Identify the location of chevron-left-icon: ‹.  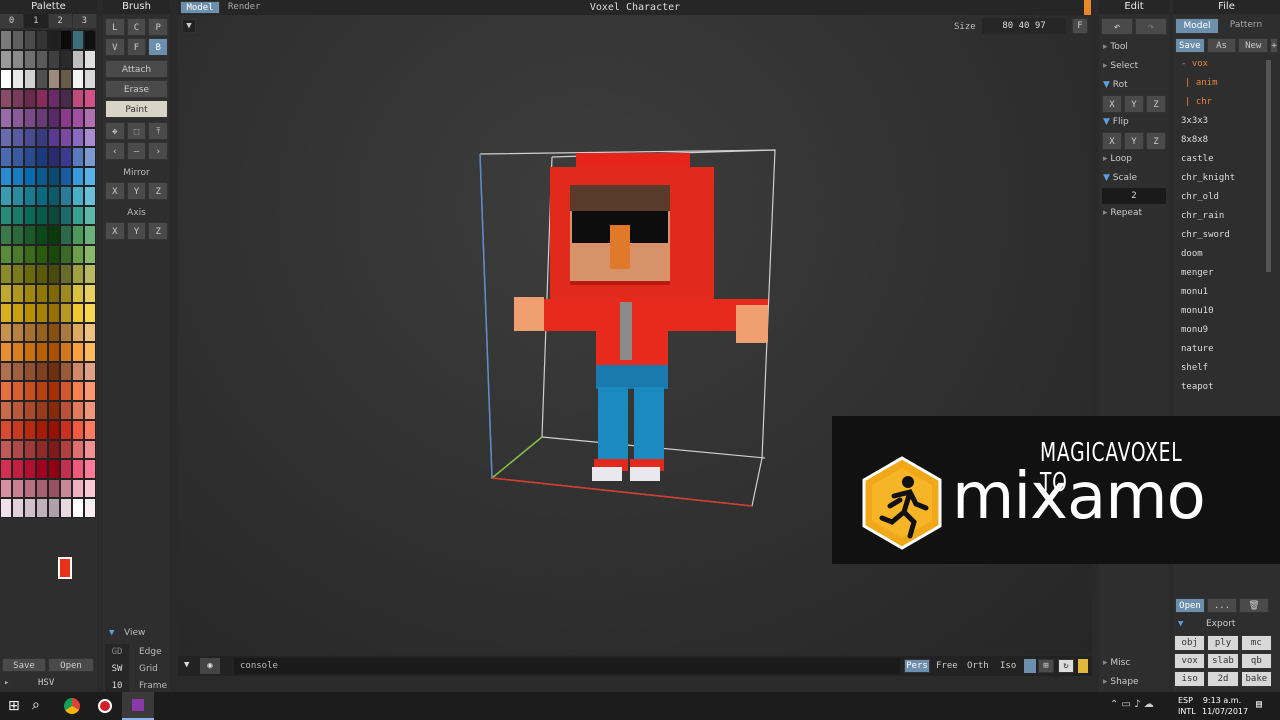
(115, 151).